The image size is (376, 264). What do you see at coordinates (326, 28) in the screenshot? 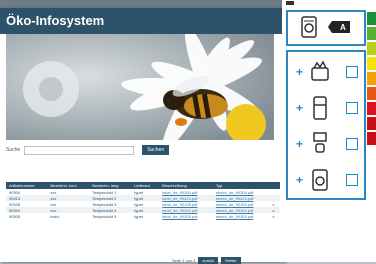
I see `selected-device-box: A` at bounding box center [326, 28].